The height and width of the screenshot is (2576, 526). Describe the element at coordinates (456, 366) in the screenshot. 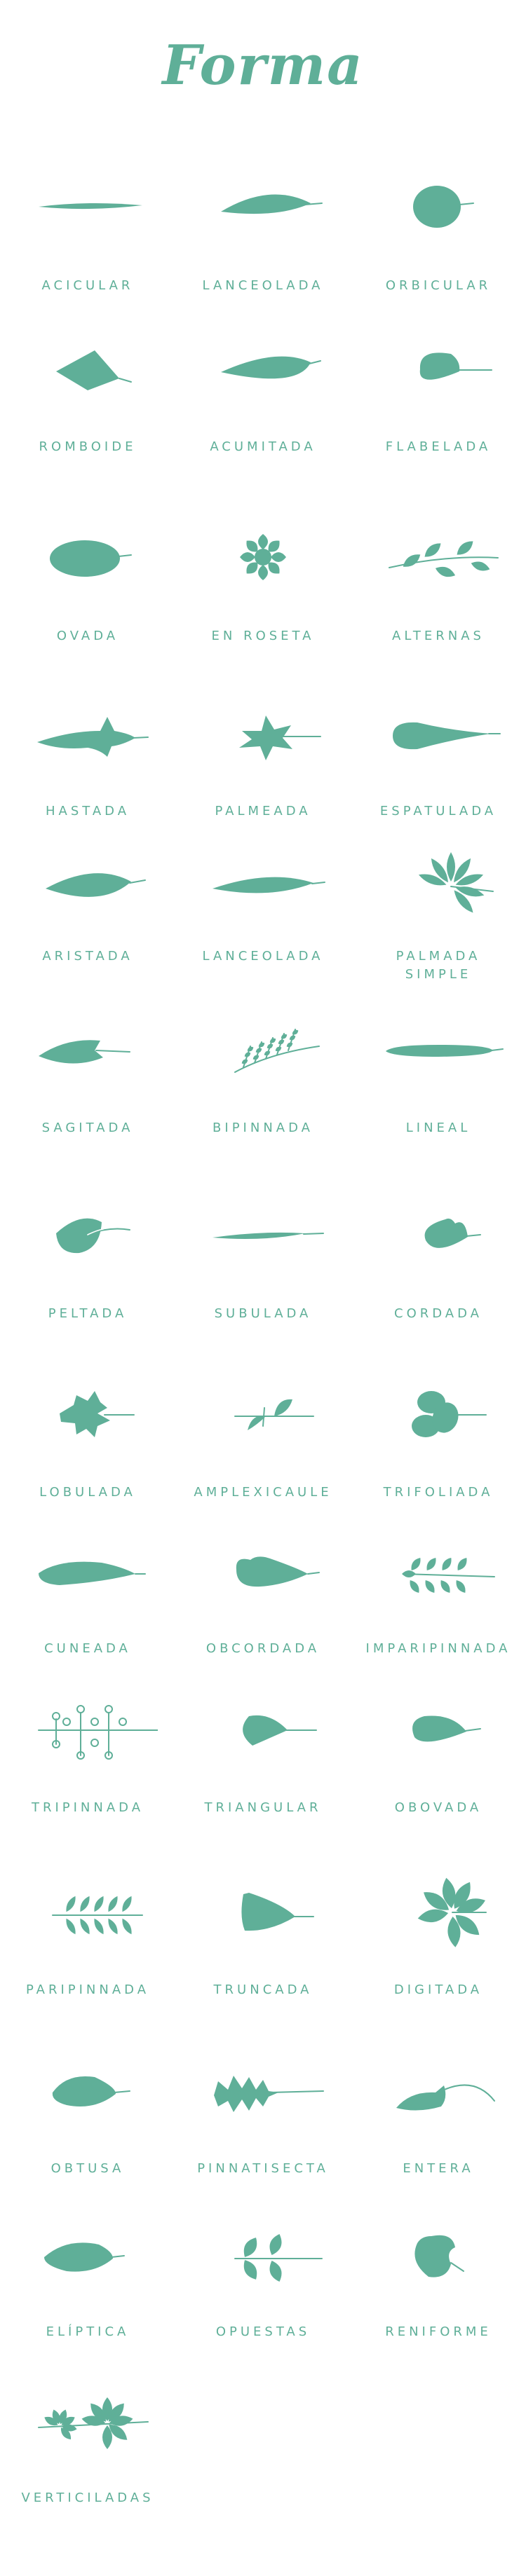

I see `flabelada-leaf-icon` at that location.